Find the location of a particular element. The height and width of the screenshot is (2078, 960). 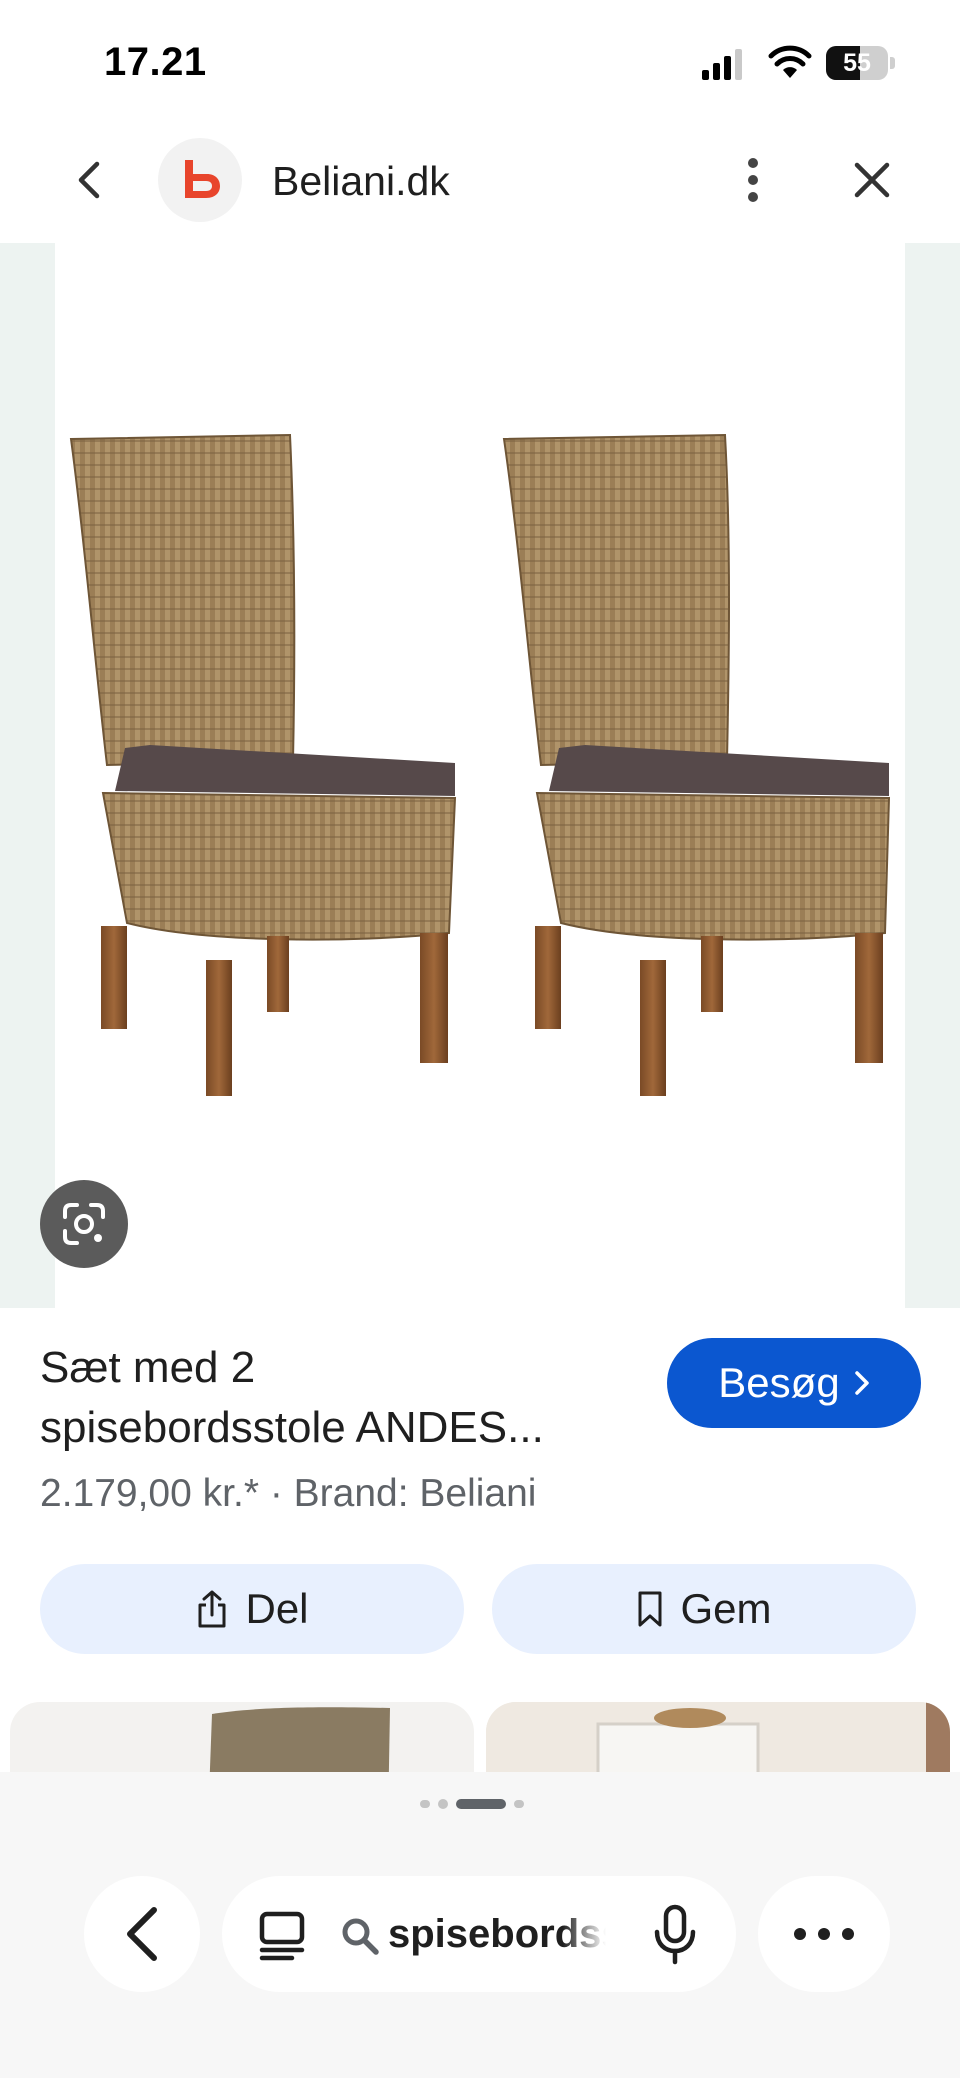

more-horizontal-icon is located at coordinates (824, 1934).